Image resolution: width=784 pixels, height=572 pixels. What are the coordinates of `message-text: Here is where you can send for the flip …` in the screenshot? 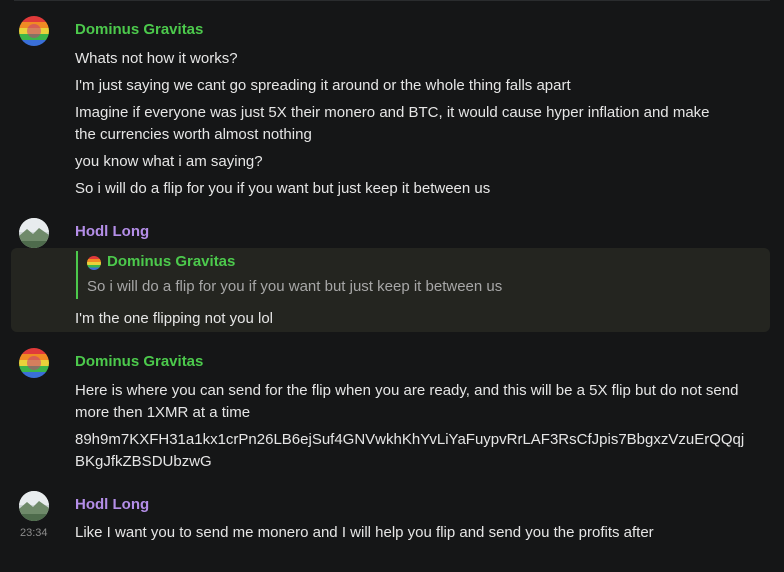 It's located at (407, 401).